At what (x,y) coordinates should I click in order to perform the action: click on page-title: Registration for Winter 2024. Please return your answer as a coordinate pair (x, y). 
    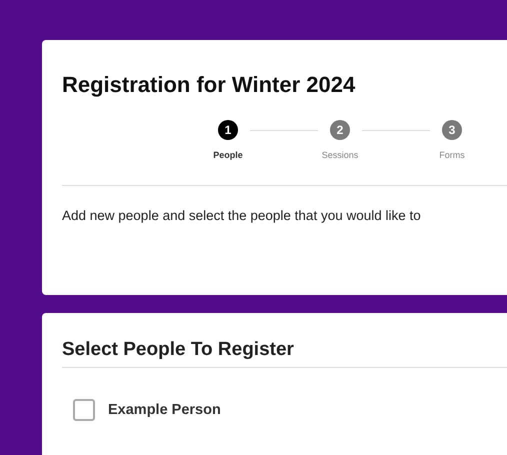
    Looking at the image, I should click on (209, 84).